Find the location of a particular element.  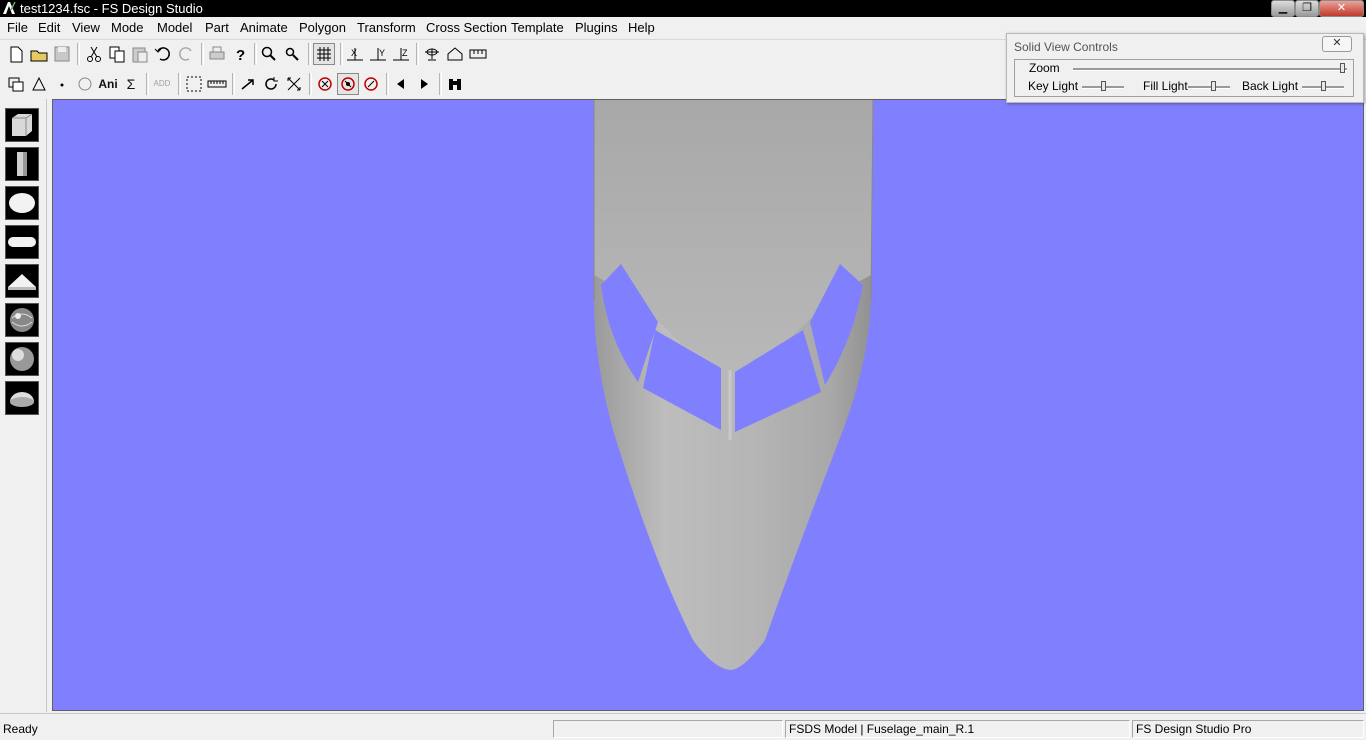

window-title: test1234.fsc - FS Design Studio is located at coordinates (111, 8).